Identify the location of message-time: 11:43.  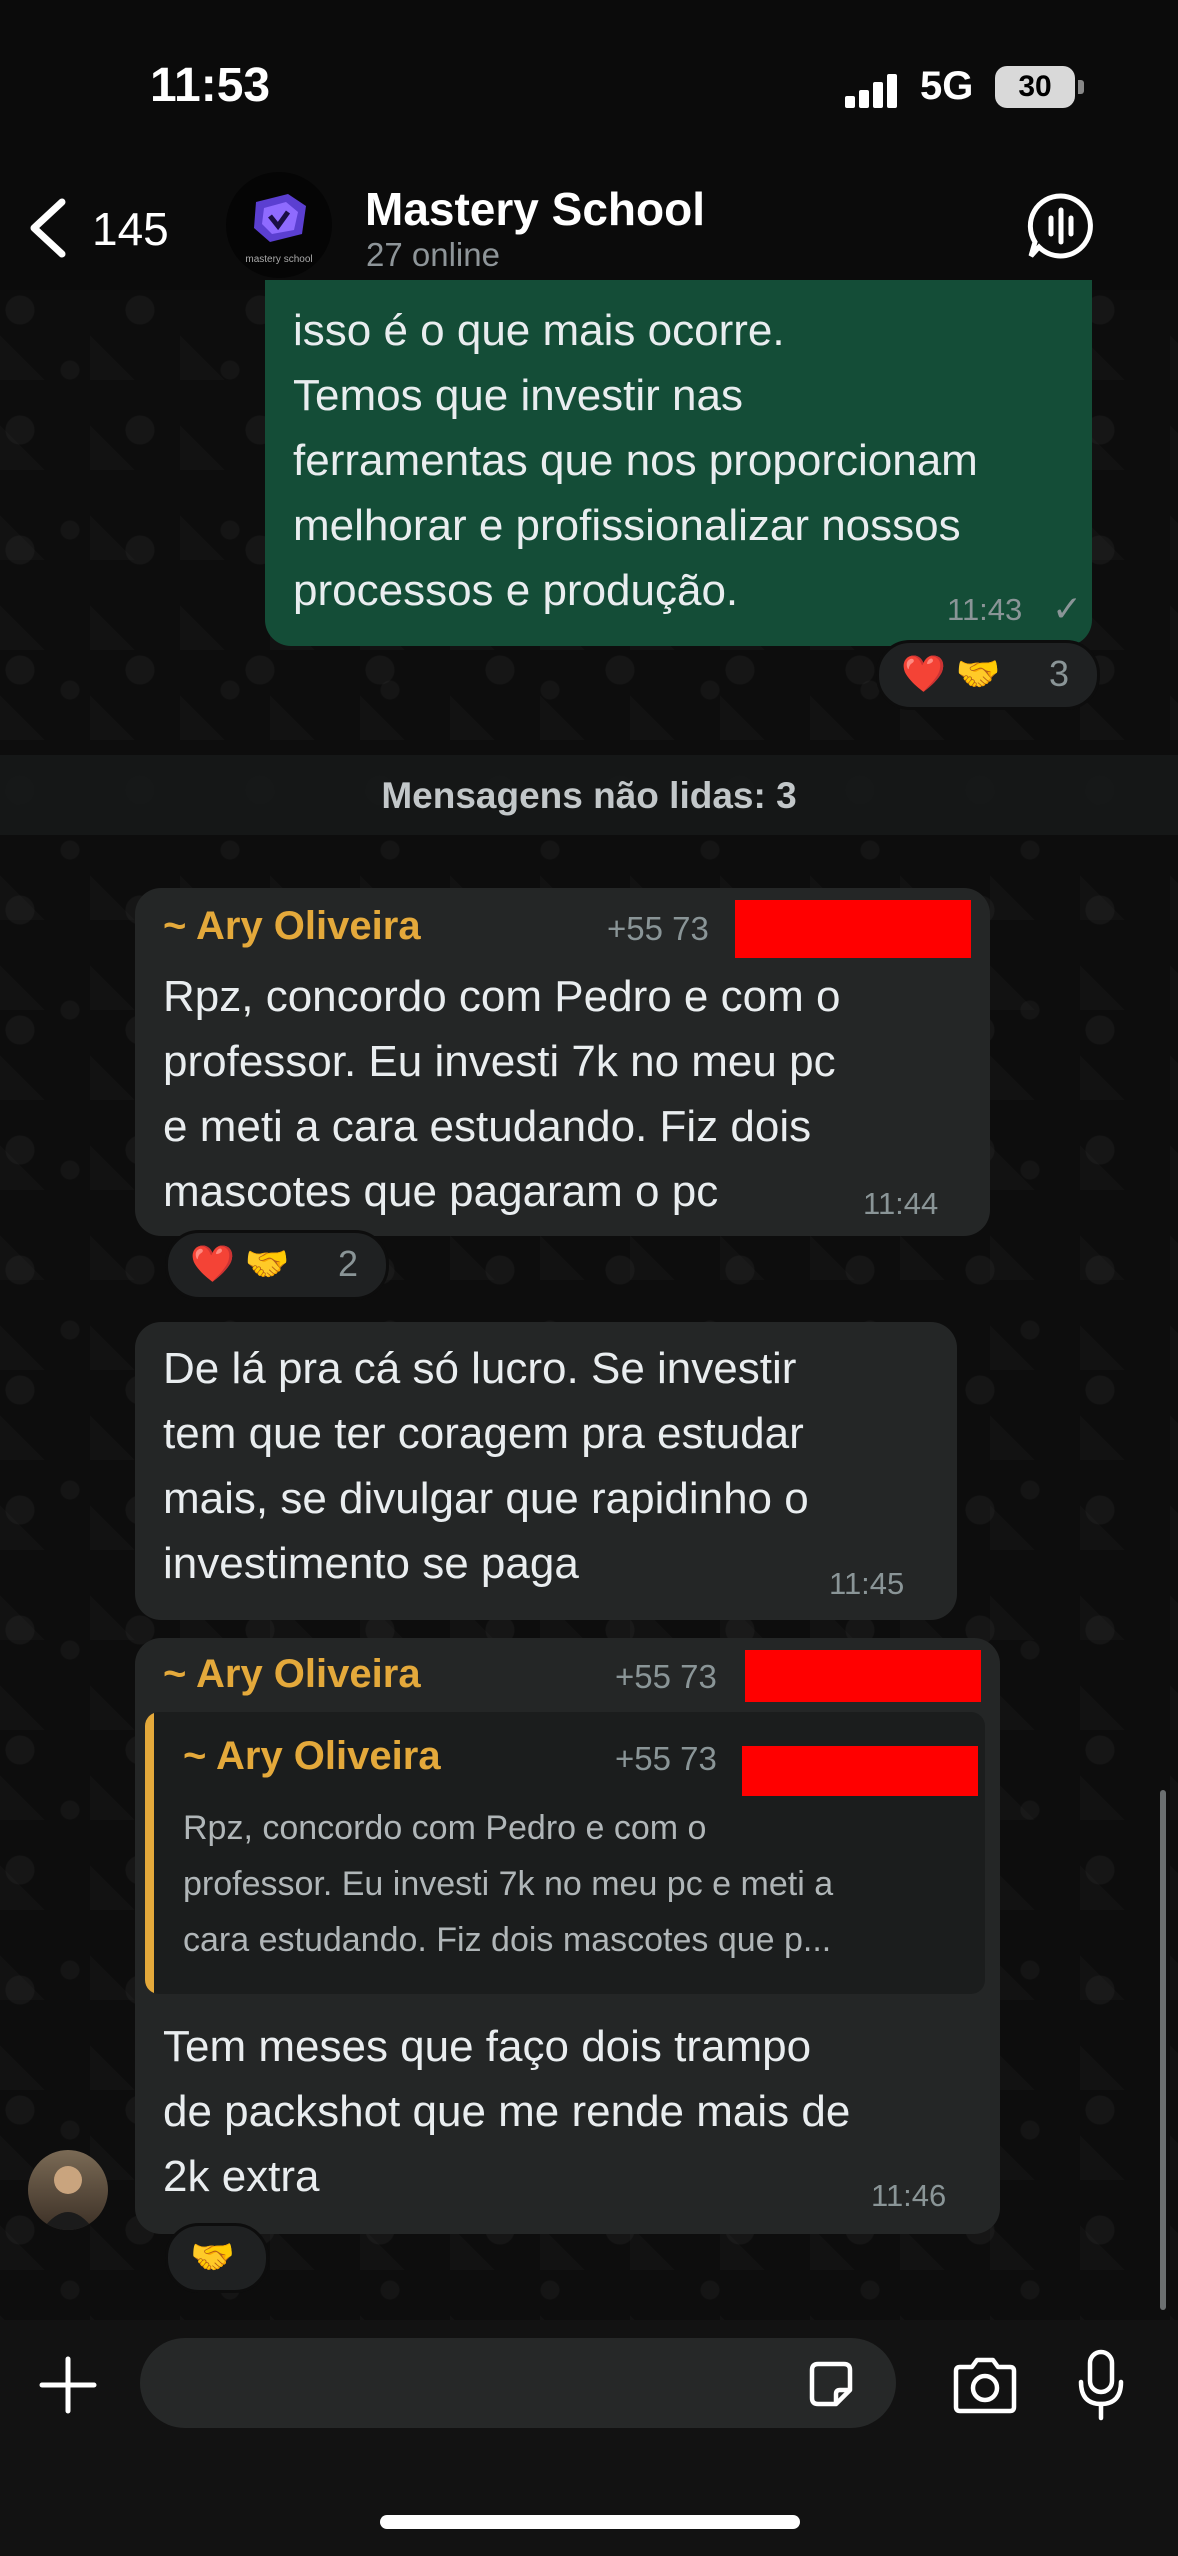
(985, 609).